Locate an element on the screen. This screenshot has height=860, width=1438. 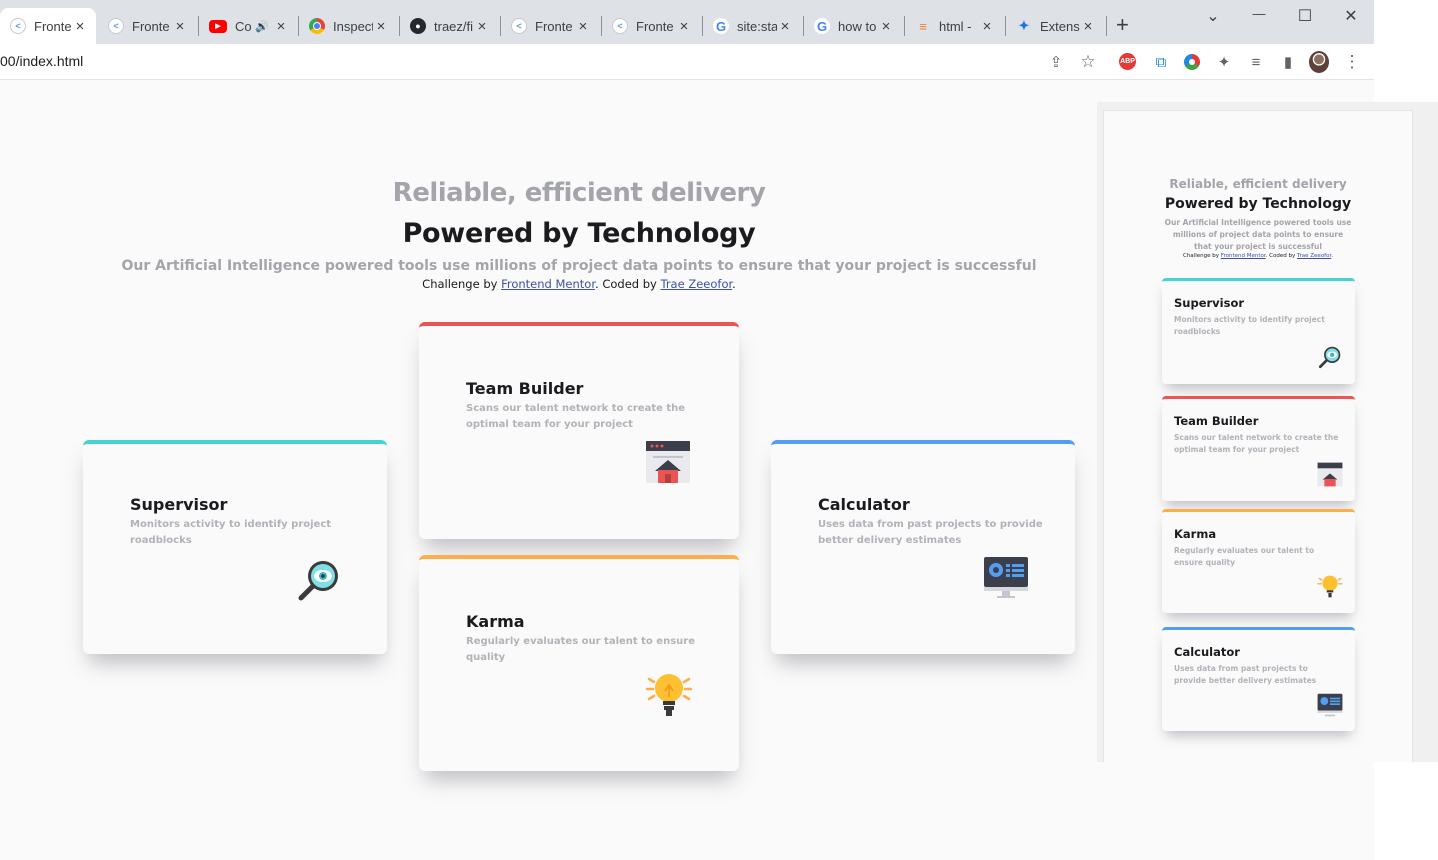
profile-avatar is located at coordinates (1319, 62).